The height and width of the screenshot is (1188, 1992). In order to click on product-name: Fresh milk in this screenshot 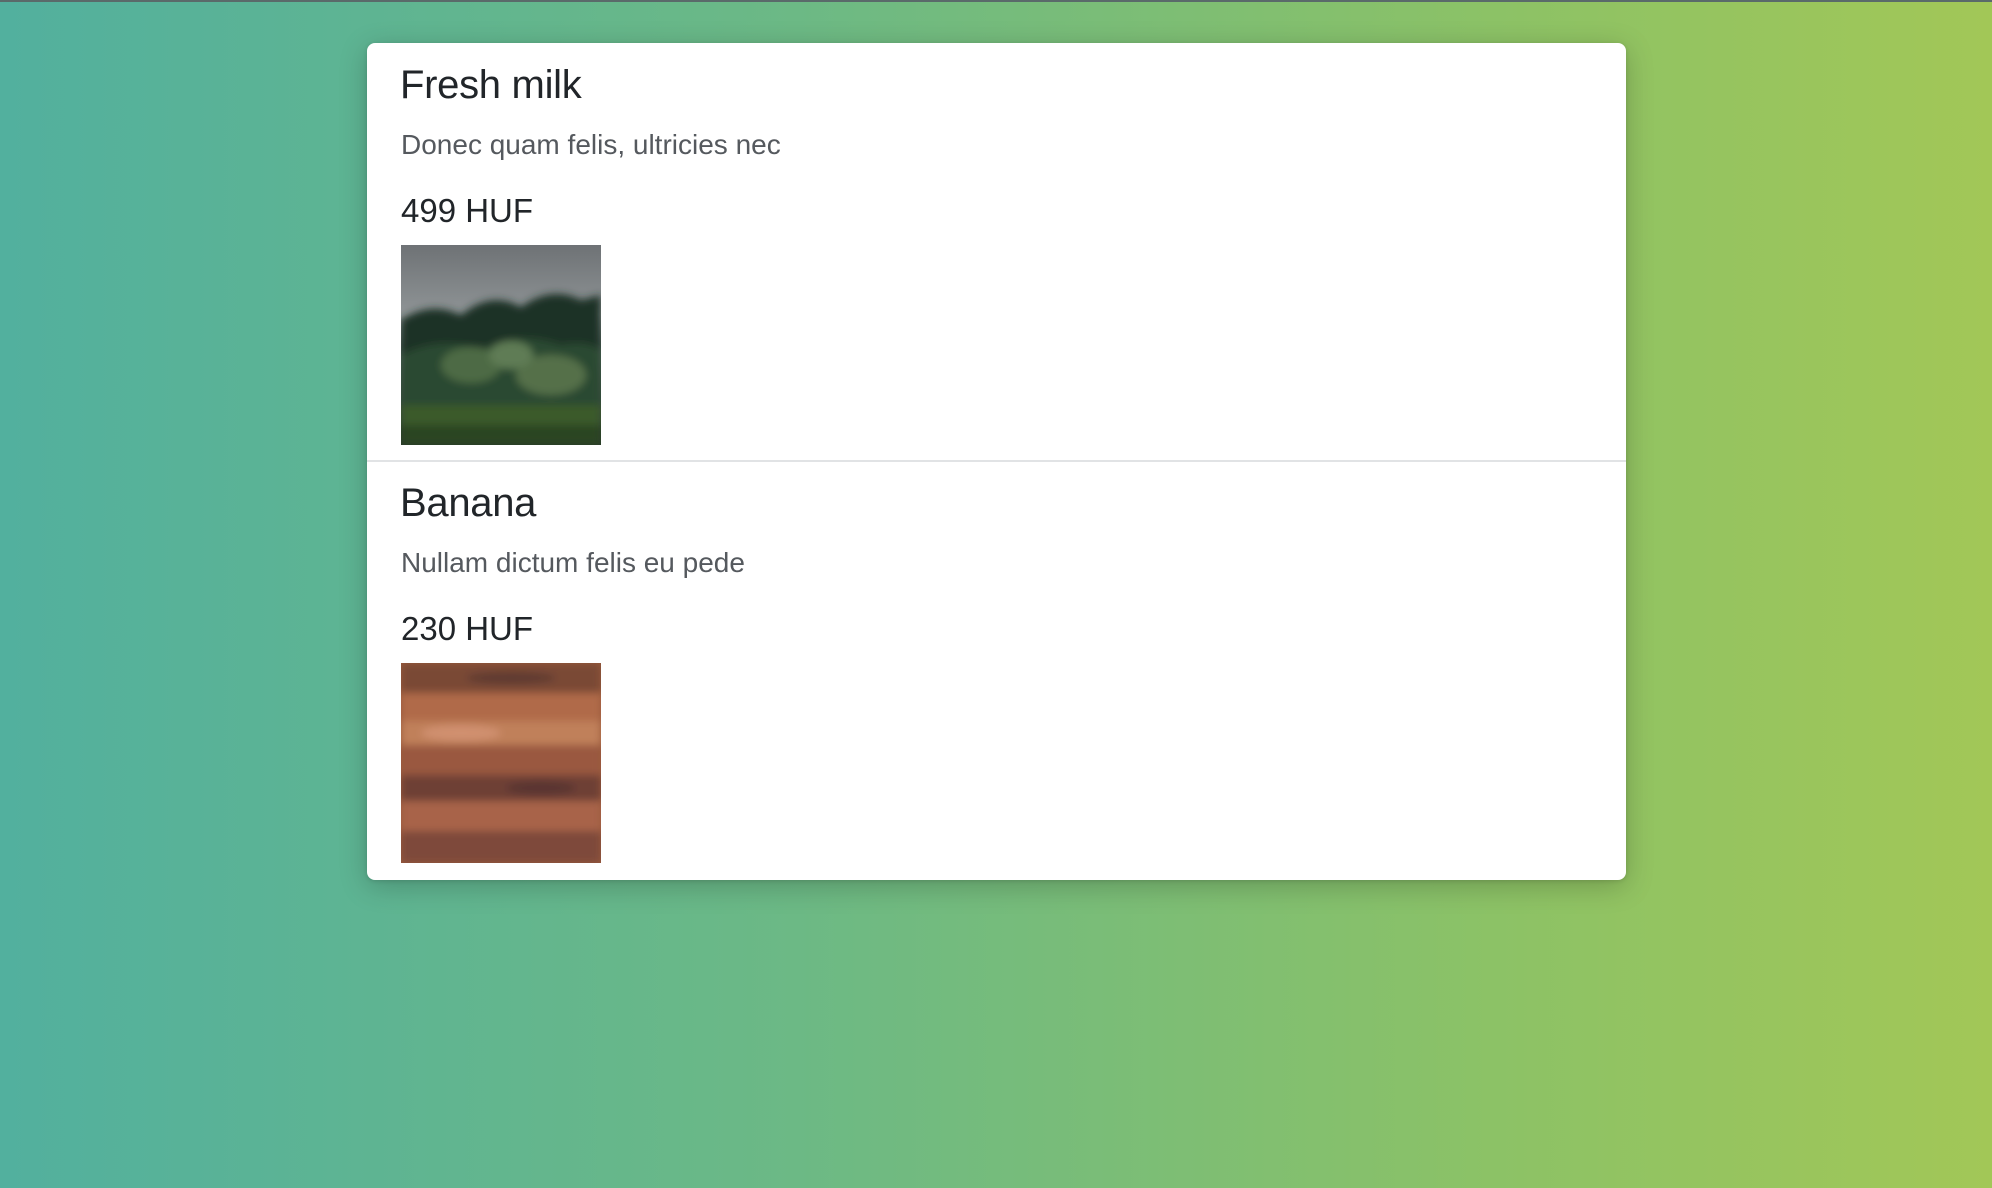, I will do `click(491, 85)`.